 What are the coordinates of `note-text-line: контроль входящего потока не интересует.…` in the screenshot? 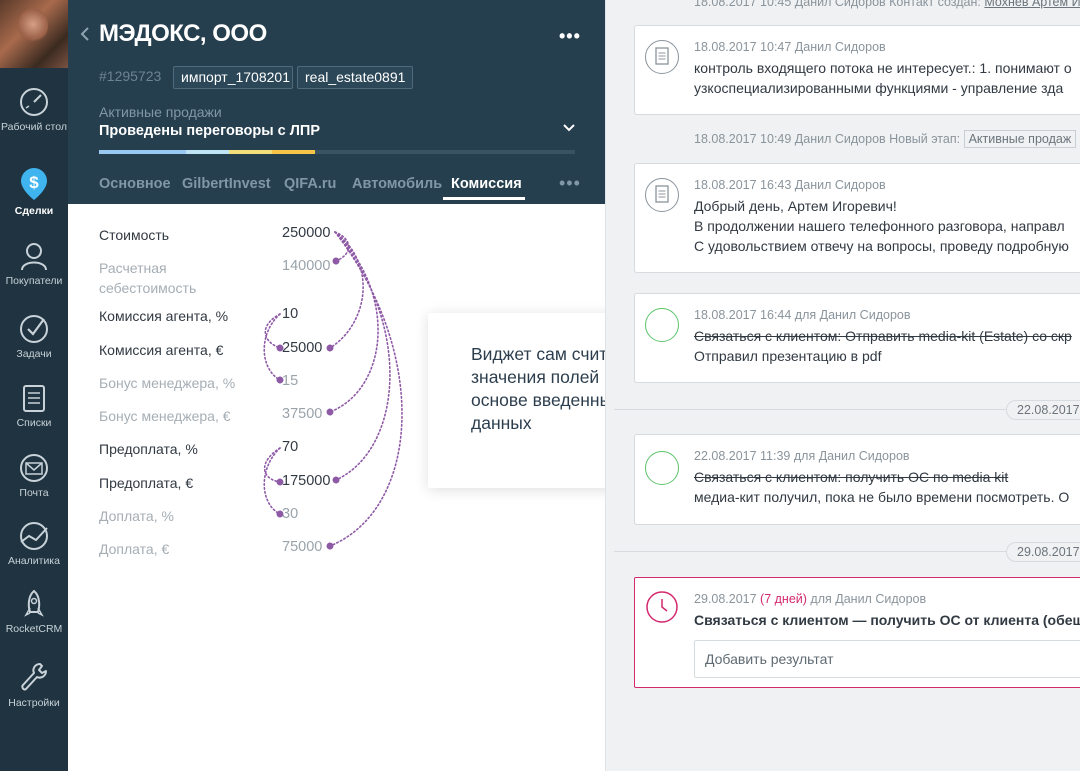 It's located at (883, 68).